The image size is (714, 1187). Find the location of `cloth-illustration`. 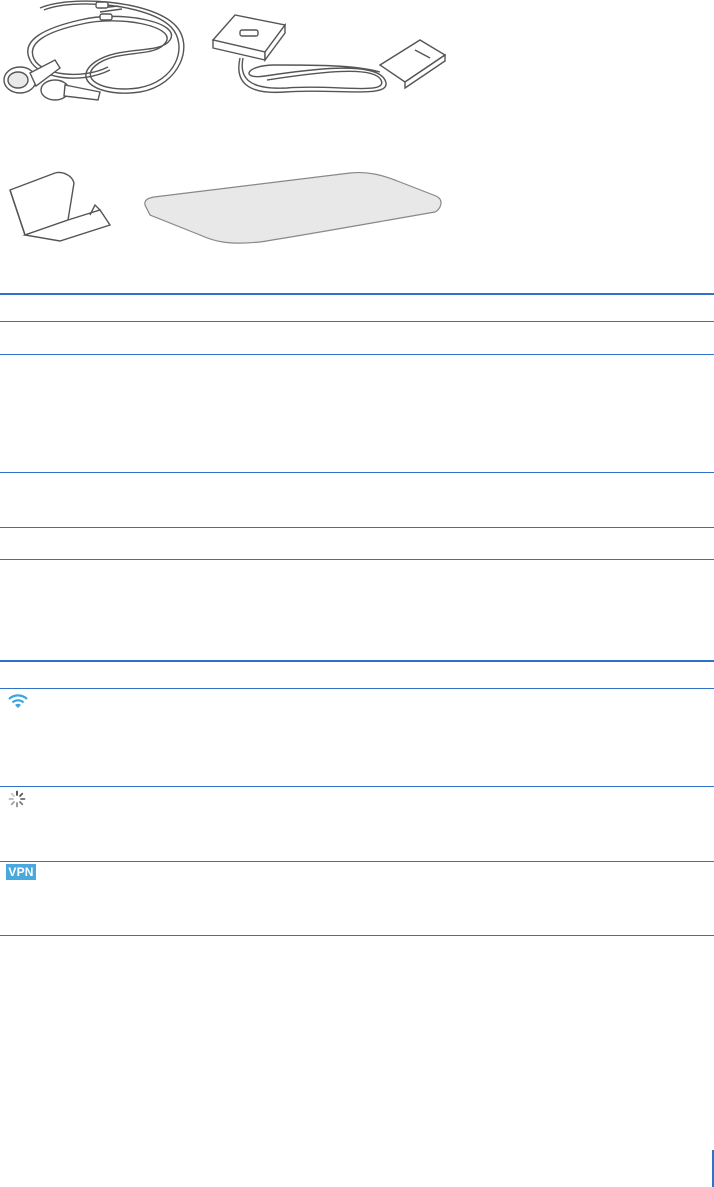

cloth-illustration is located at coordinates (293, 207).